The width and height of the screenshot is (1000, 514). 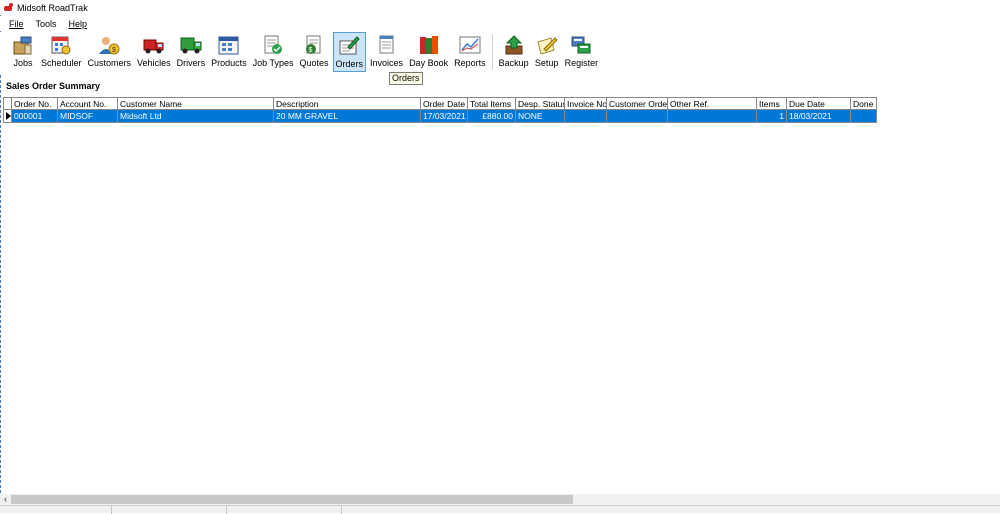 What do you see at coordinates (35, 103) in the screenshot?
I see `column-header: Order No.` at bounding box center [35, 103].